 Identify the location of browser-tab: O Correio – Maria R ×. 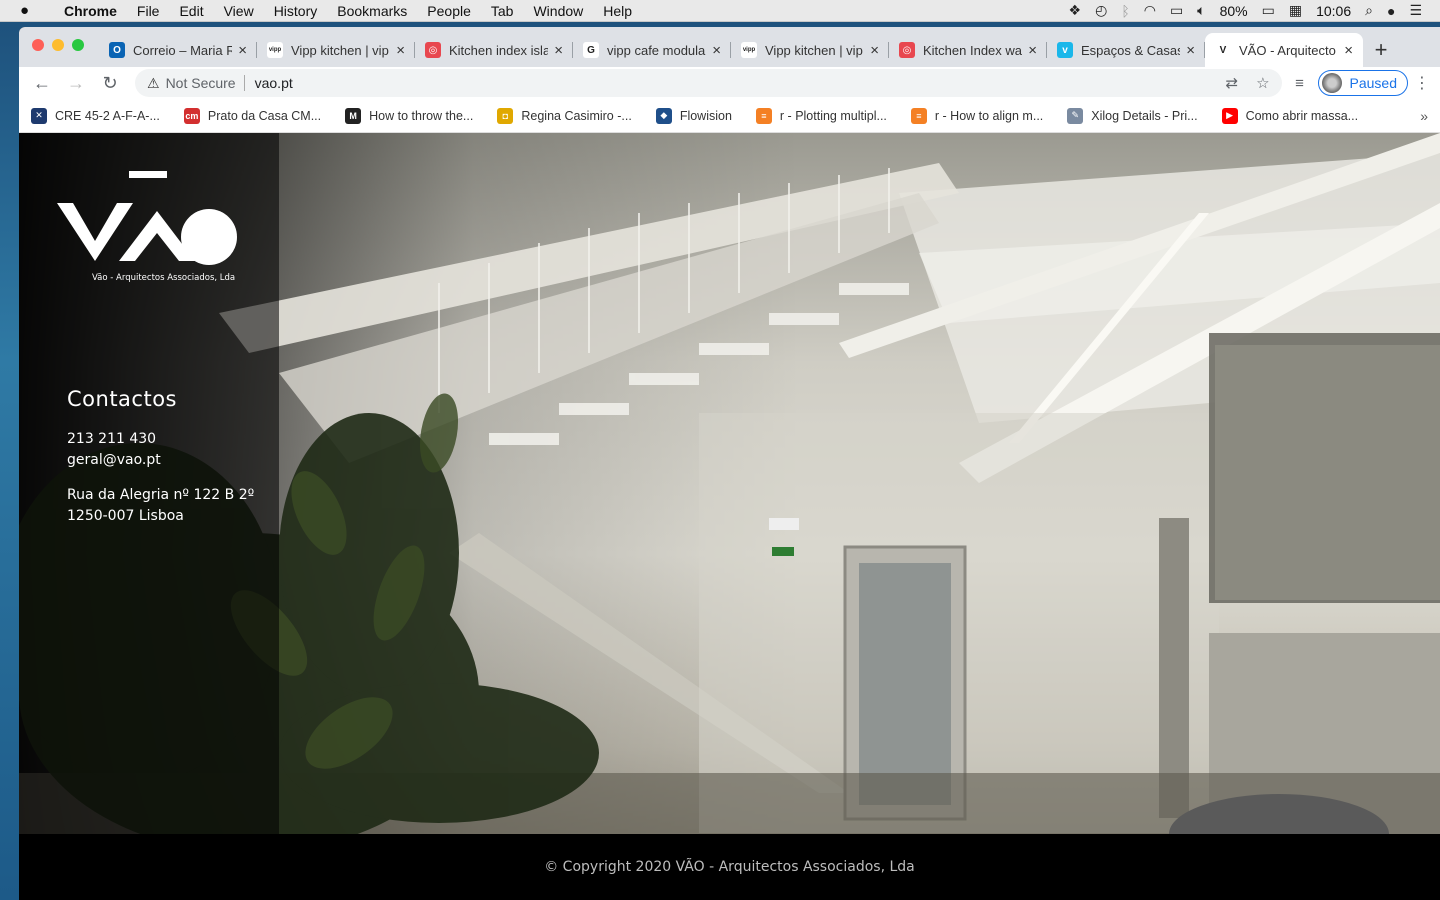
(178, 50).